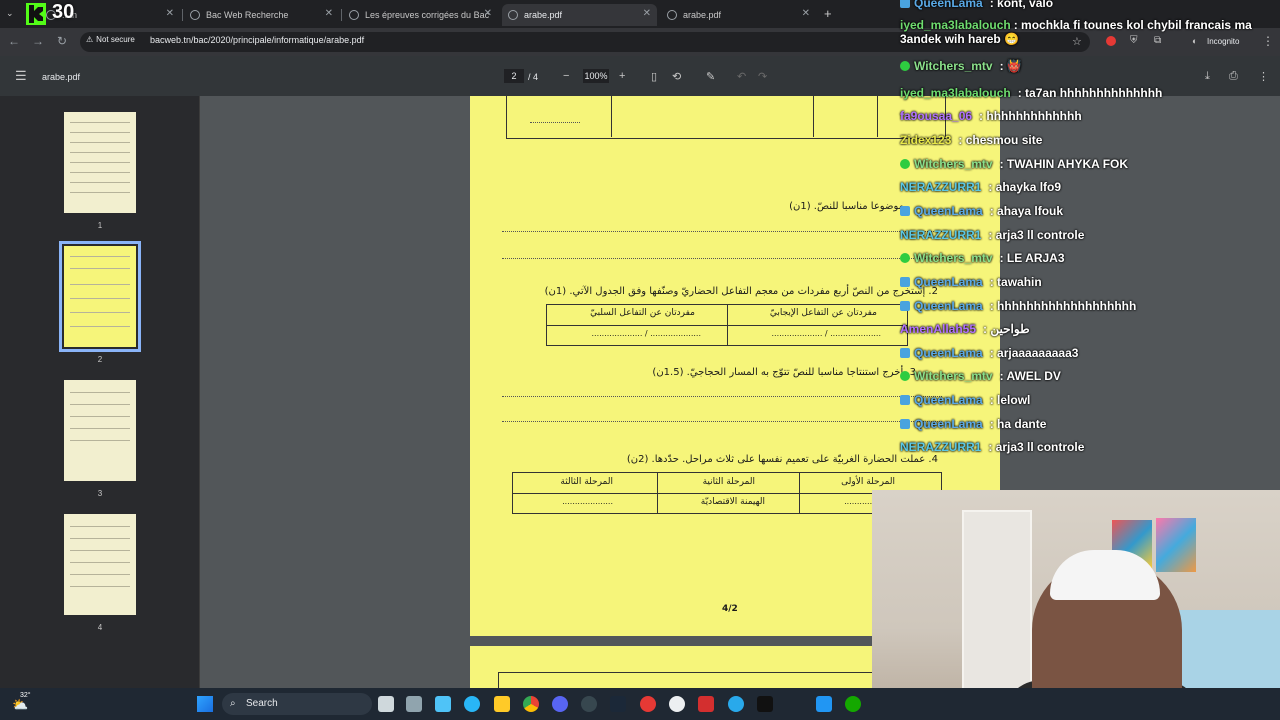 This screenshot has width=1280, height=720. Describe the element at coordinates (1015, 282) in the screenshot. I see `chat-text: : tawahin` at that location.